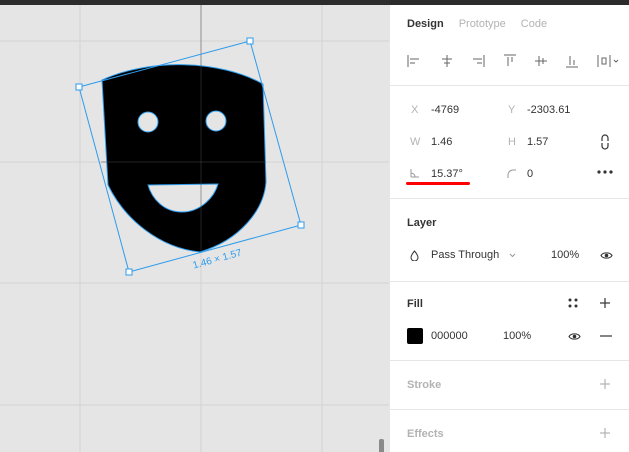  Describe the element at coordinates (445, 110) in the screenshot. I see `x-input: -4769` at that location.